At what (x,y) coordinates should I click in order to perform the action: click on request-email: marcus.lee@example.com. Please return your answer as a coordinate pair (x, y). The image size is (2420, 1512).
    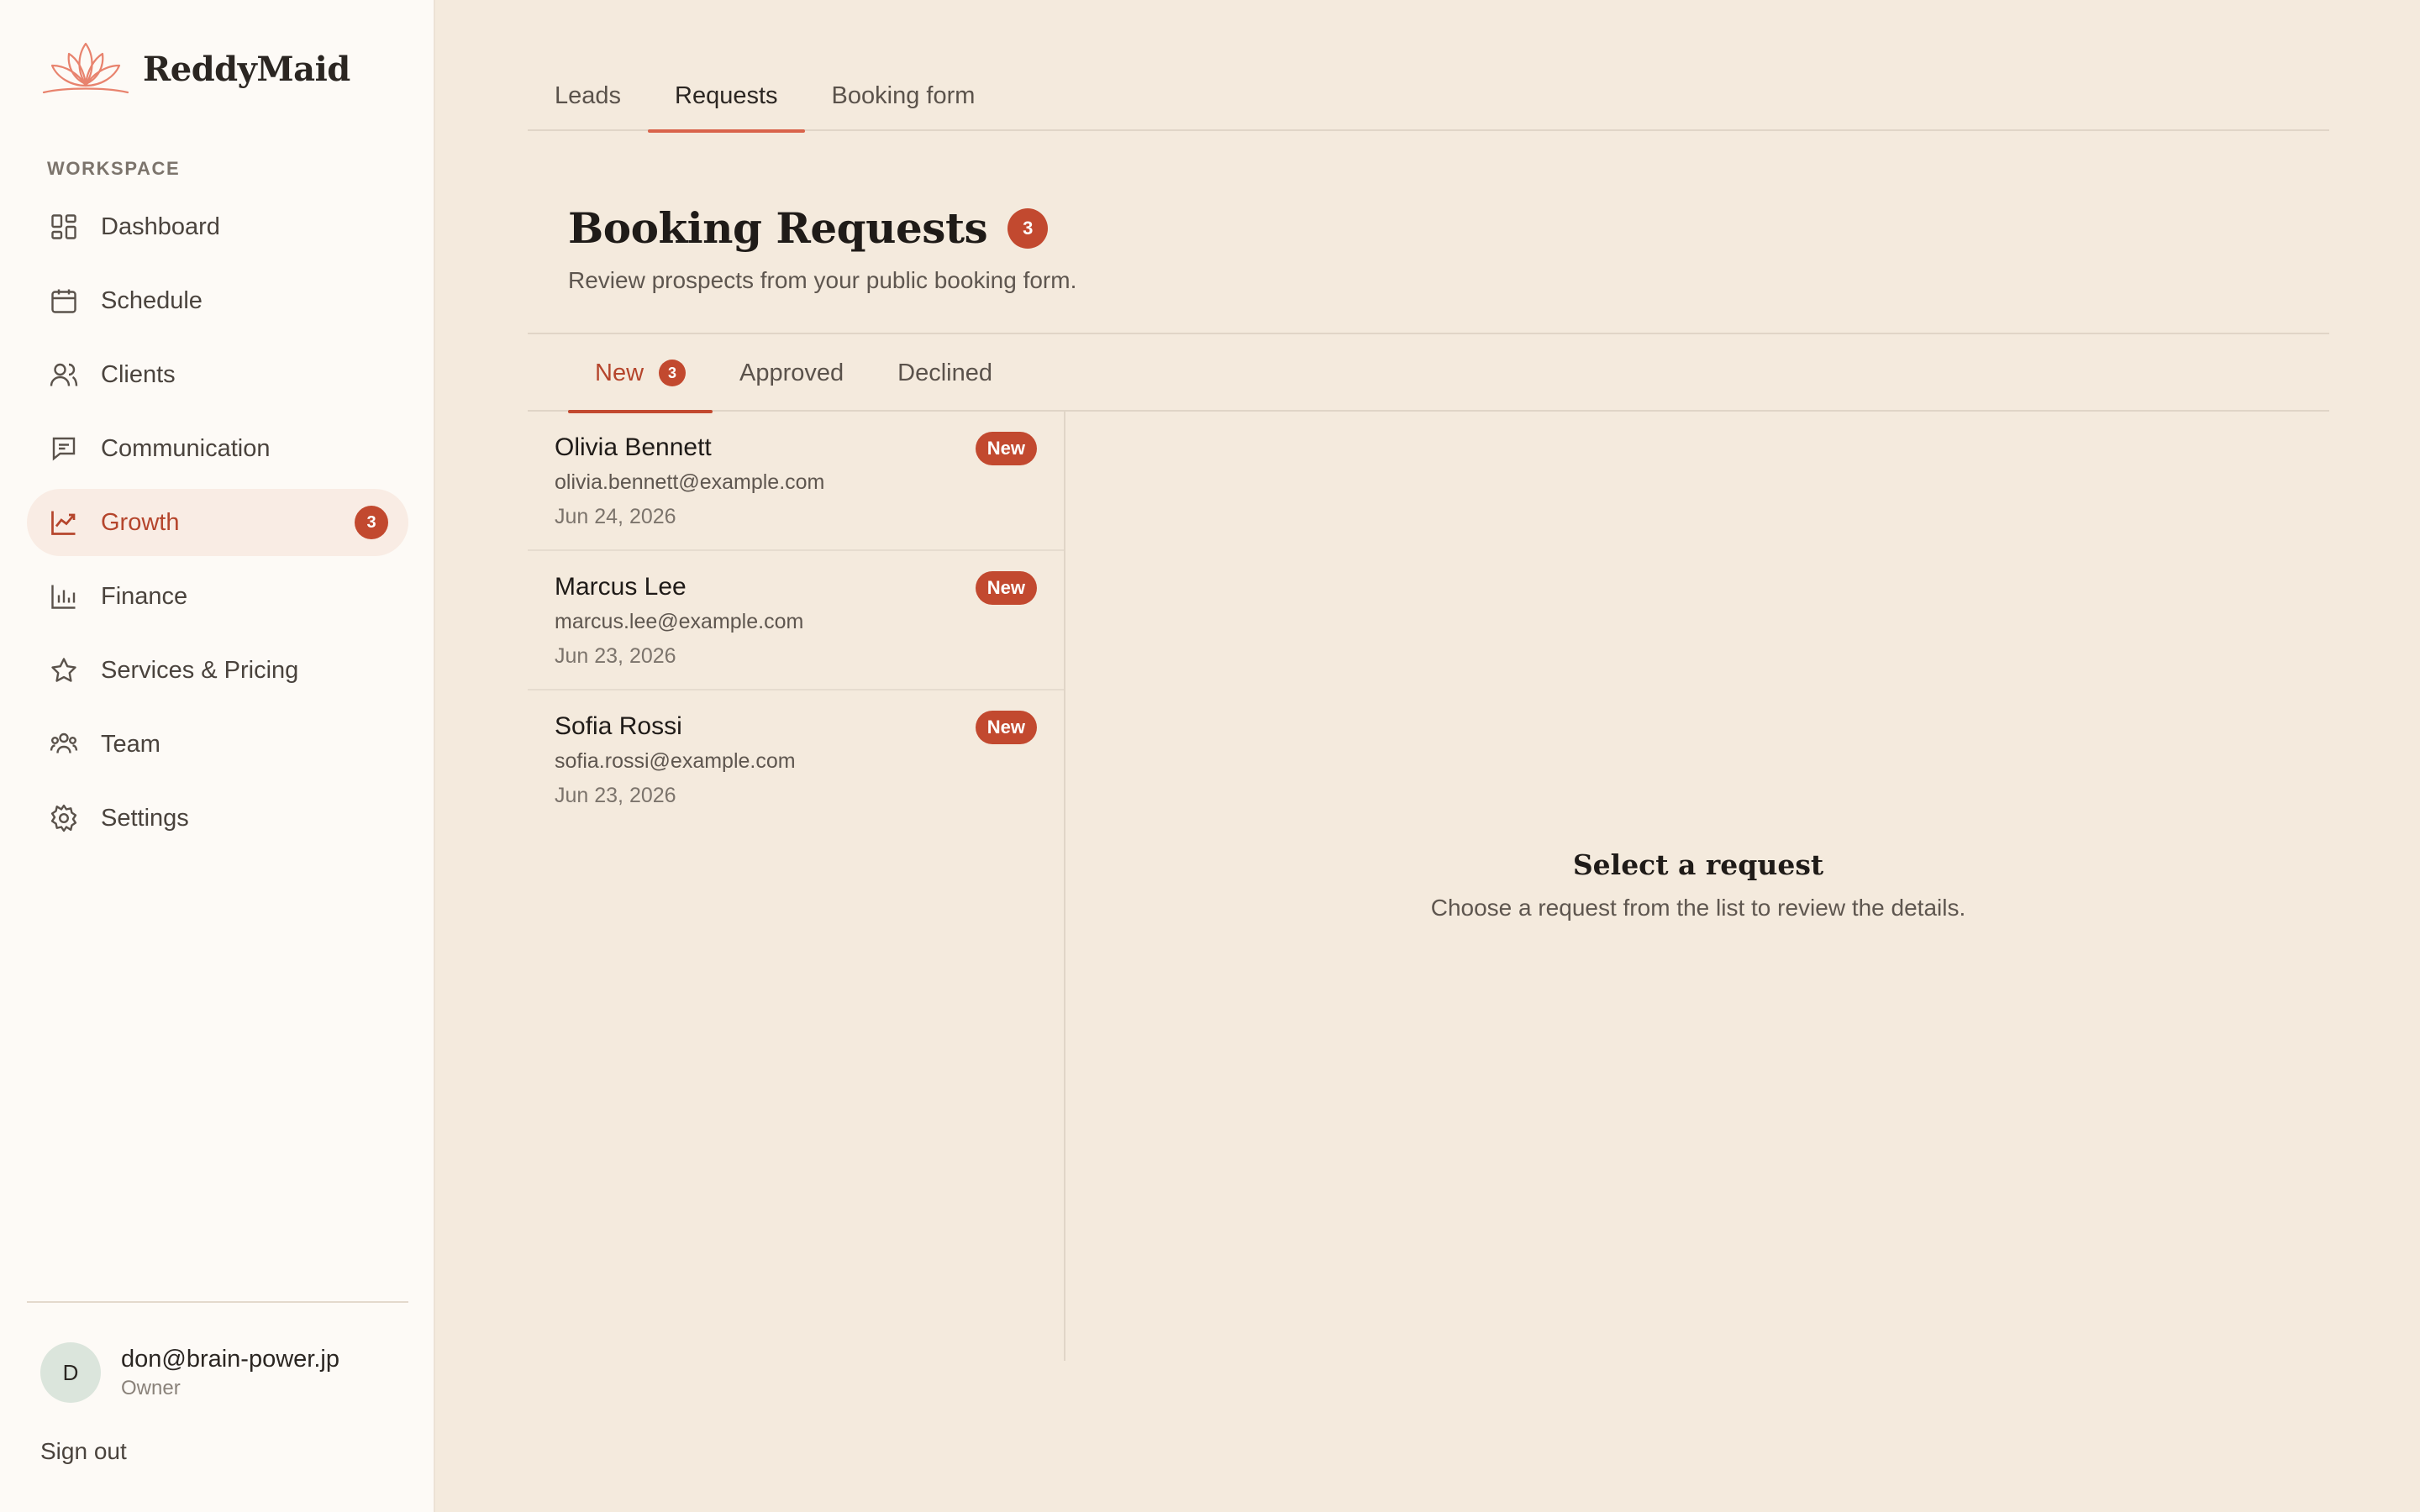
    Looking at the image, I should click on (679, 621).